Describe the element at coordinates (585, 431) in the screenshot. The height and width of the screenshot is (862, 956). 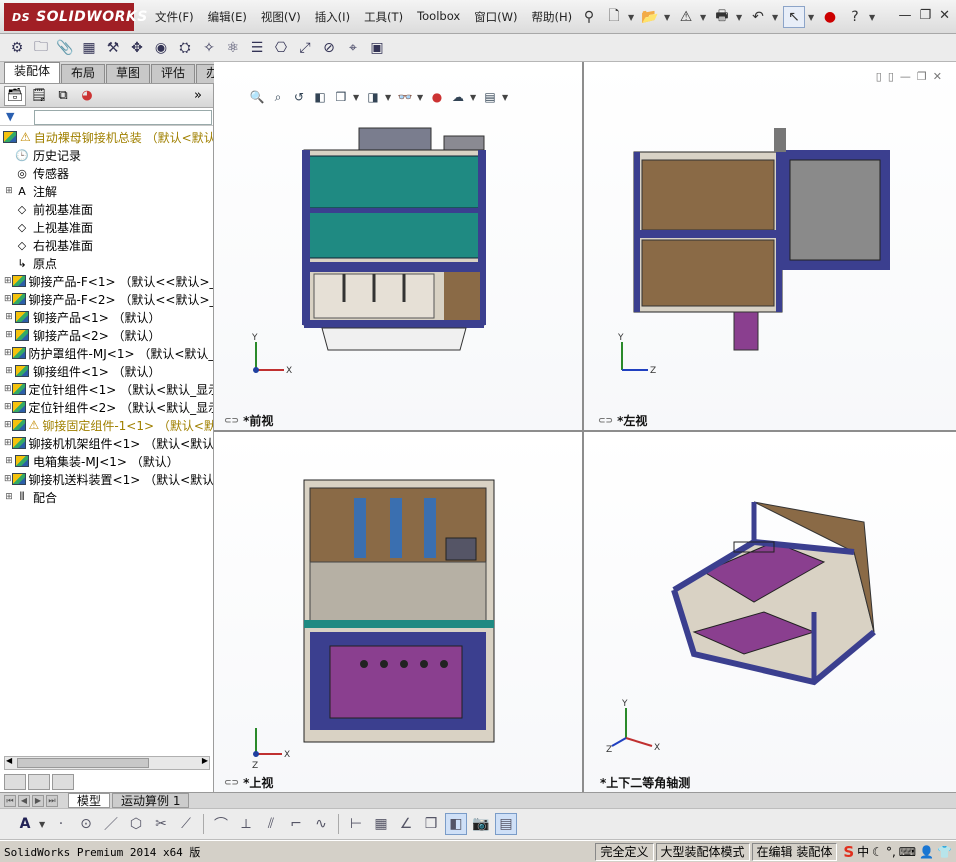
I see `viewport-horizontal-divider` at that location.